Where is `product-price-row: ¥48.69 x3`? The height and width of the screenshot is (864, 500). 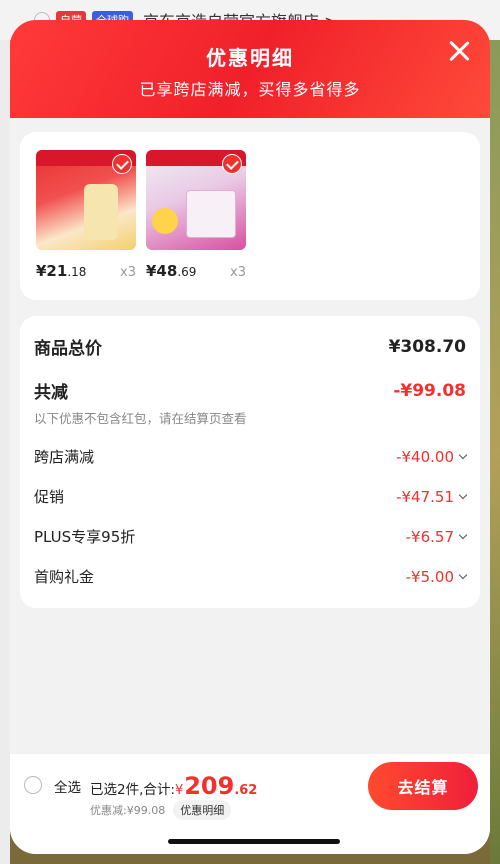
product-price-row: ¥48.69 x3 is located at coordinates (196, 271).